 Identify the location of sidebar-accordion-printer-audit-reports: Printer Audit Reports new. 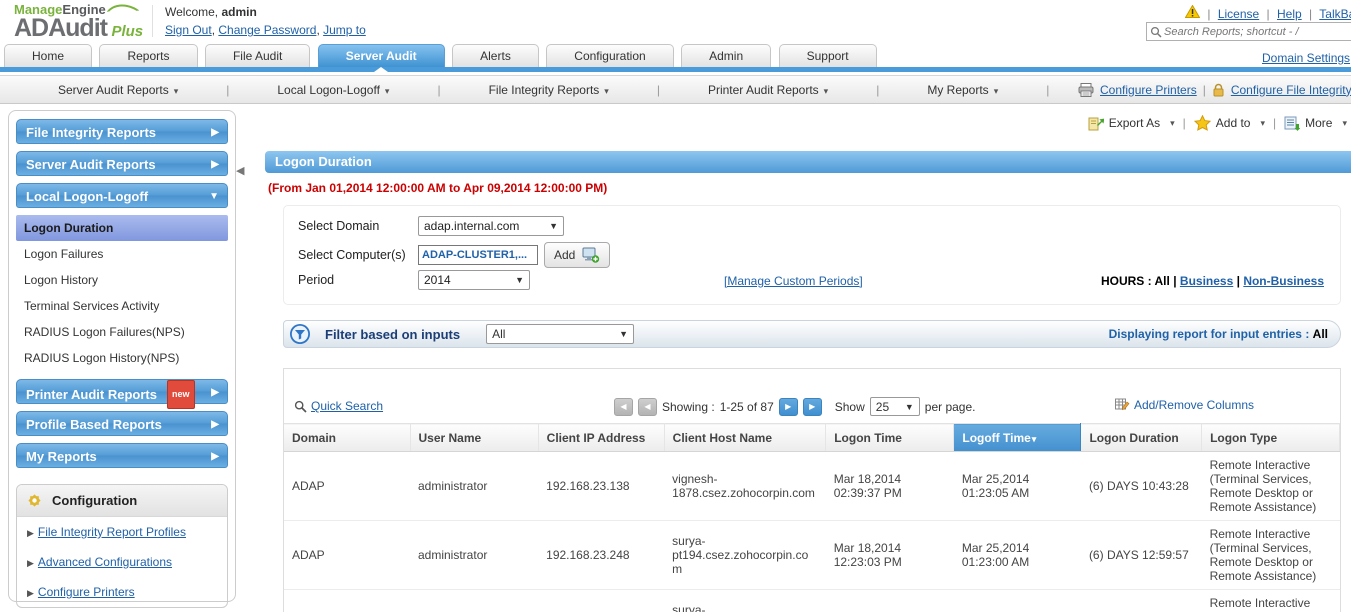
(122, 394).